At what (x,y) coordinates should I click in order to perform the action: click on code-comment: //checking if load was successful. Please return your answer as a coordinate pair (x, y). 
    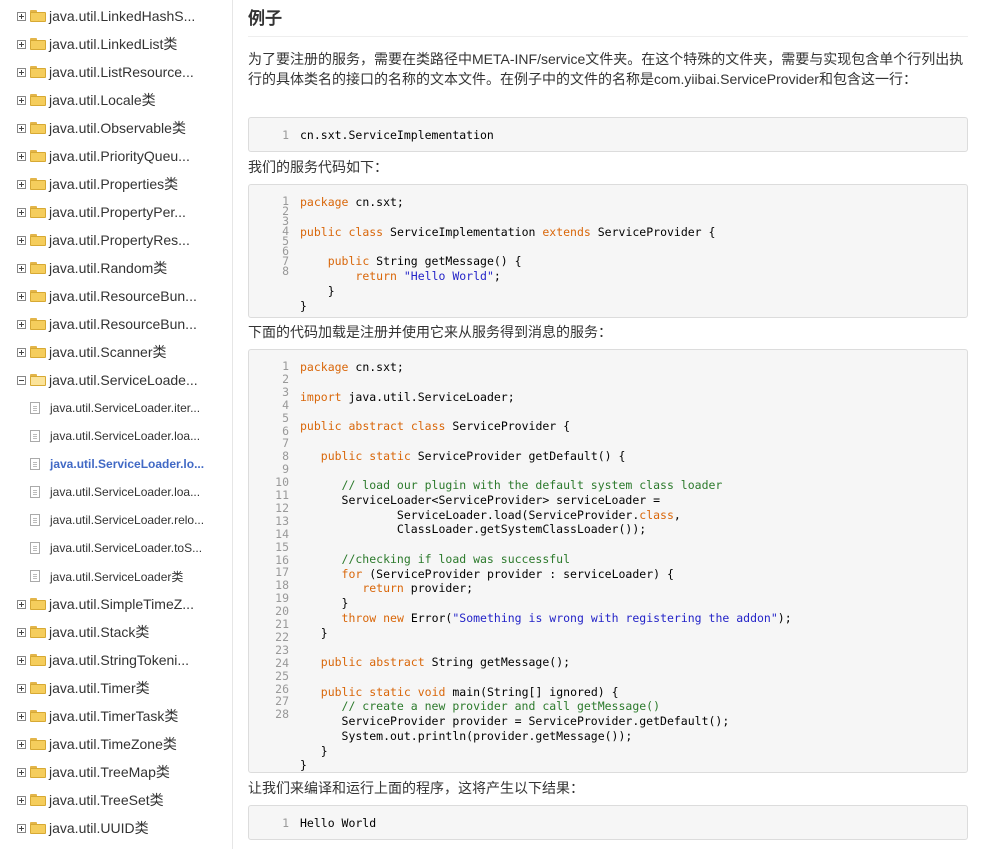
    Looking at the image, I should click on (435, 558).